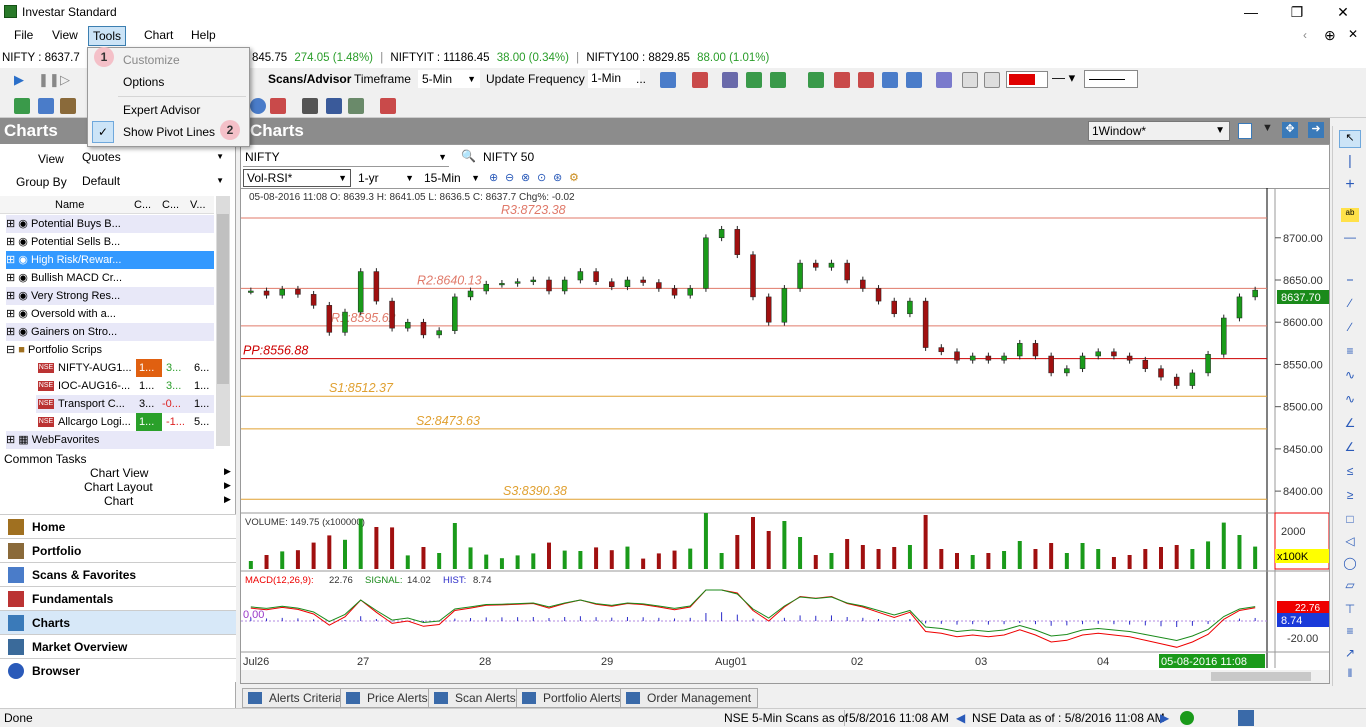  What do you see at coordinates (1164, 718) in the screenshot?
I see `next-icon: ▶` at bounding box center [1164, 718].